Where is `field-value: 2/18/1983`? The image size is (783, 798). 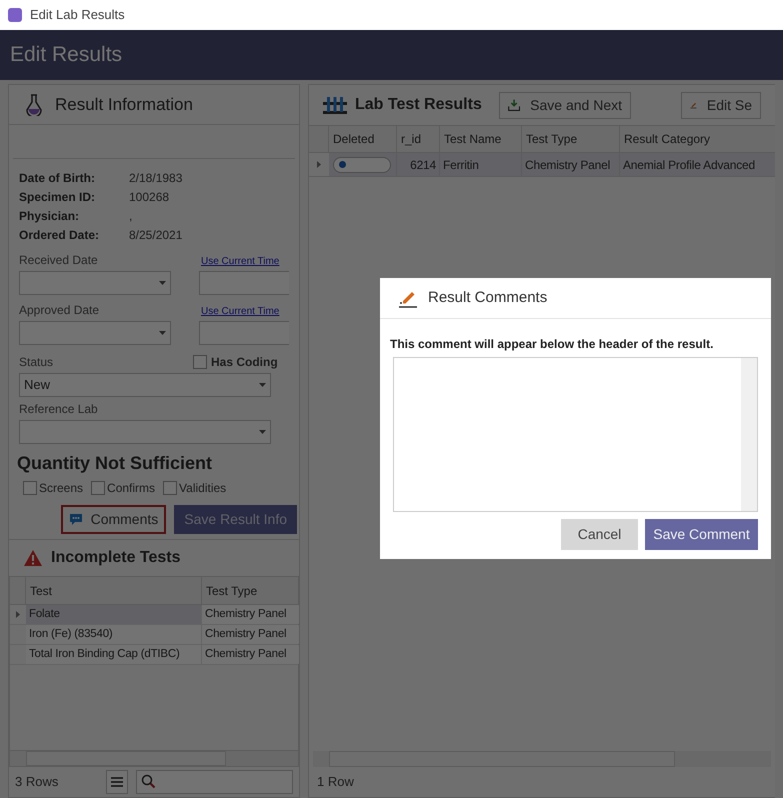 field-value: 2/18/1983 is located at coordinates (156, 178).